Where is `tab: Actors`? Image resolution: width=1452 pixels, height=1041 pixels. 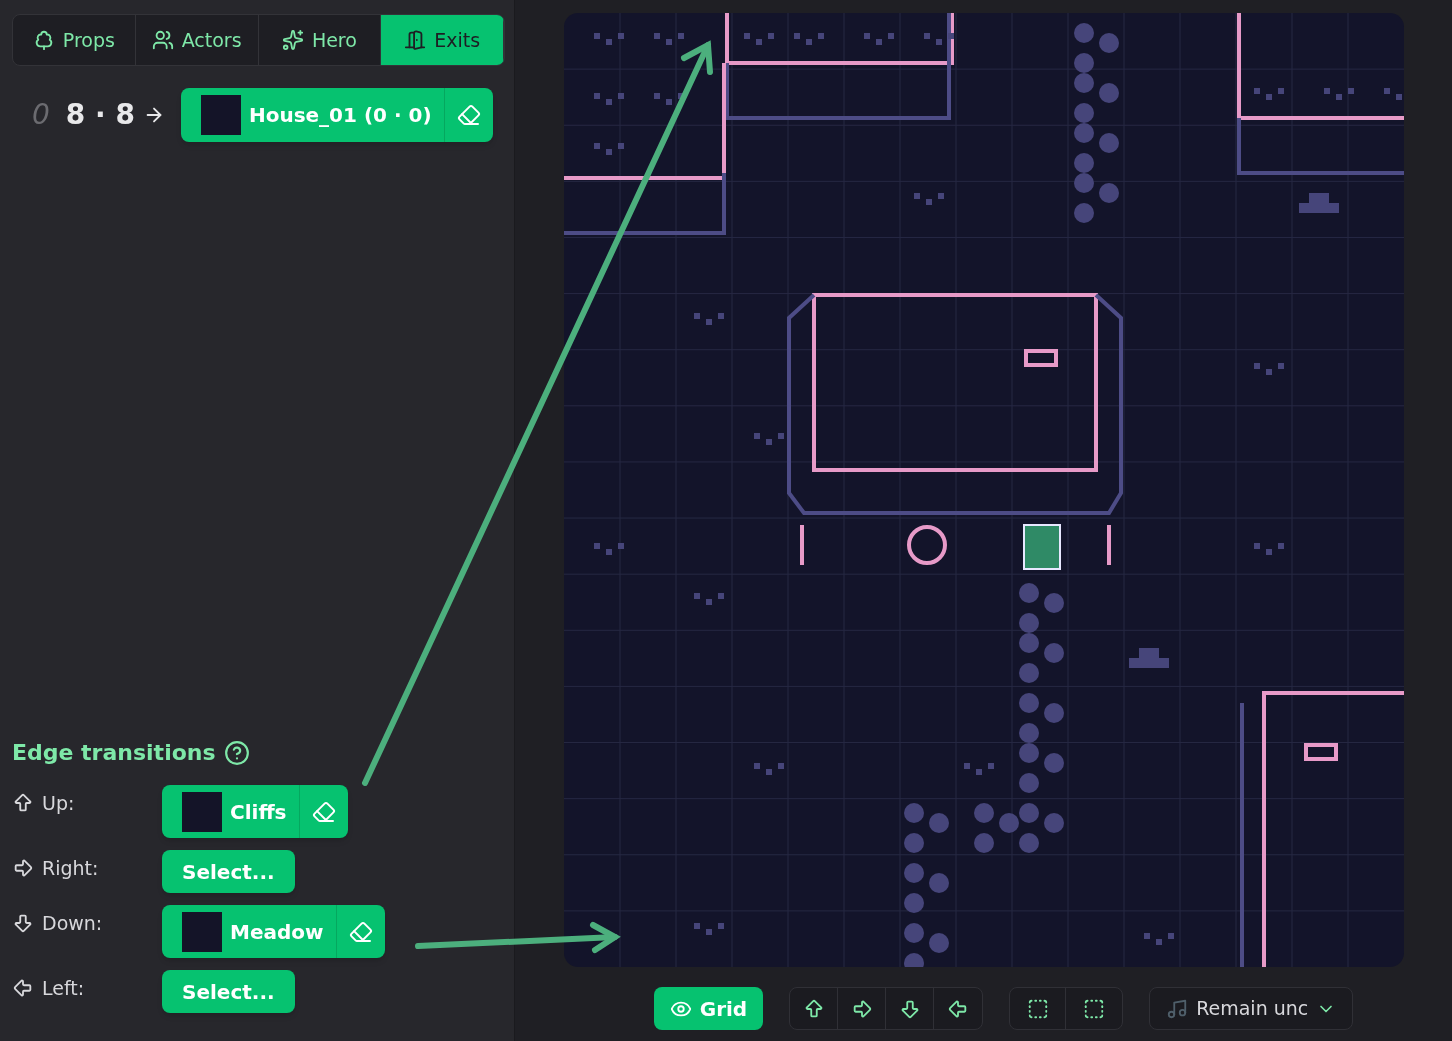 tab: Actors is located at coordinates (197, 40).